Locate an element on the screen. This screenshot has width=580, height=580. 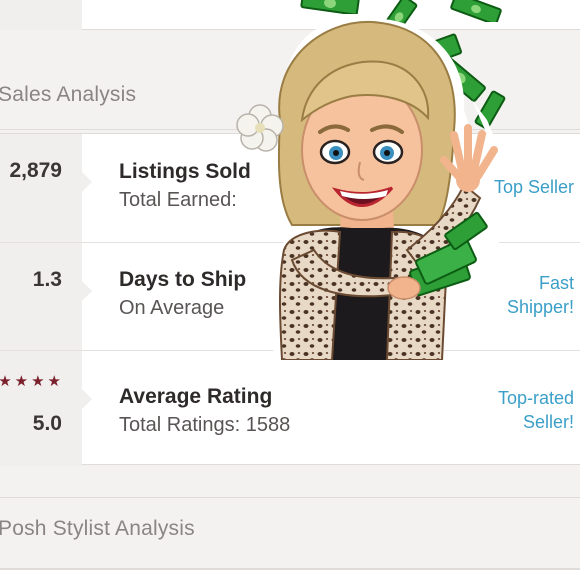
average-rating-title: Average Rating is located at coordinates (196, 396).